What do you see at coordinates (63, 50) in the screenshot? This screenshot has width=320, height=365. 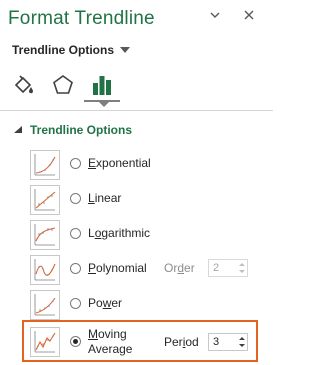 I see `trendline-options-dropdown-label: Trendline Options` at bounding box center [63, 50].